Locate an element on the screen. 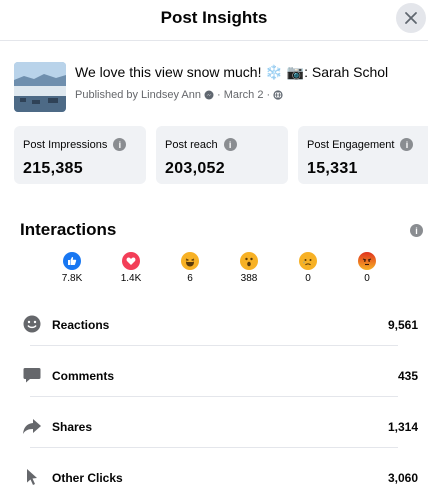 This screenshot has width=428, height=490. haha-reaction-icon is located at coordinates (190, 261).